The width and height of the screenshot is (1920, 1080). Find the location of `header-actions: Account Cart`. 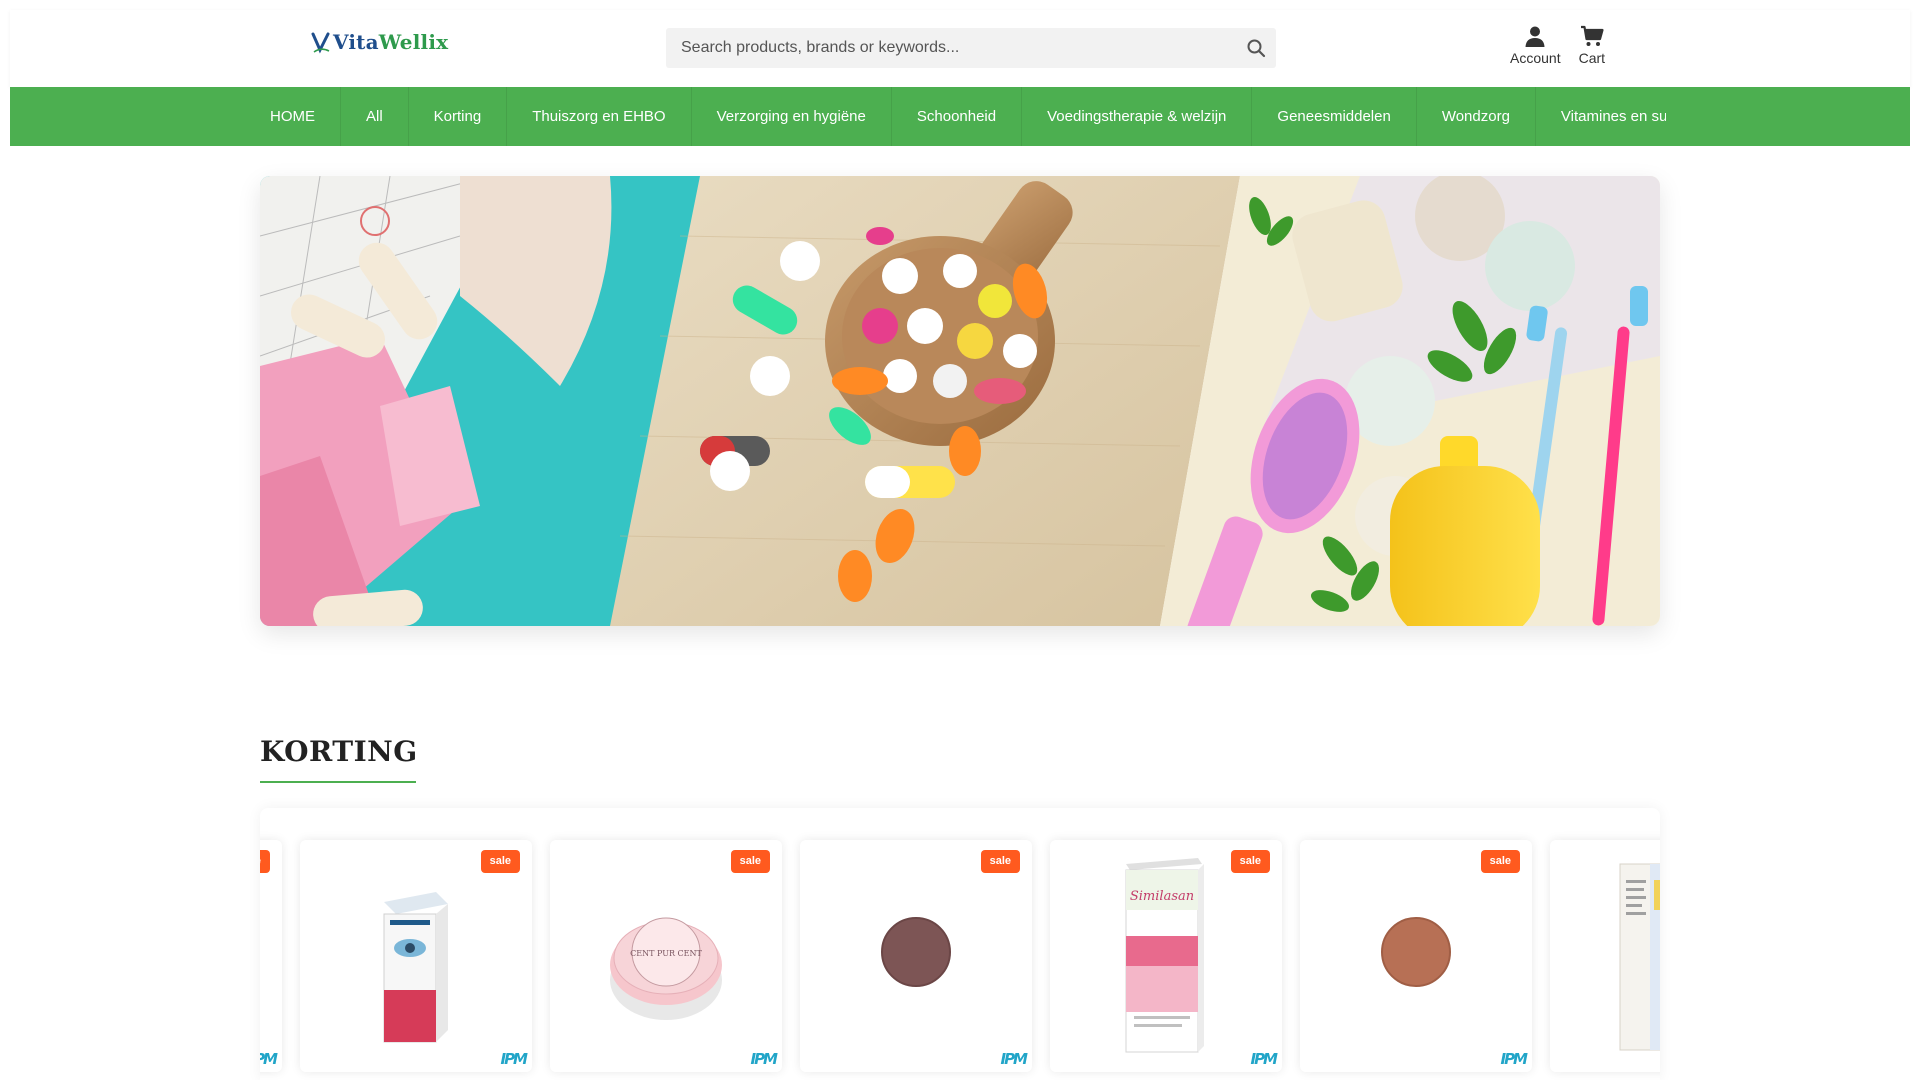

header-actions: Account Cart is located at coordinates (1557, 45).